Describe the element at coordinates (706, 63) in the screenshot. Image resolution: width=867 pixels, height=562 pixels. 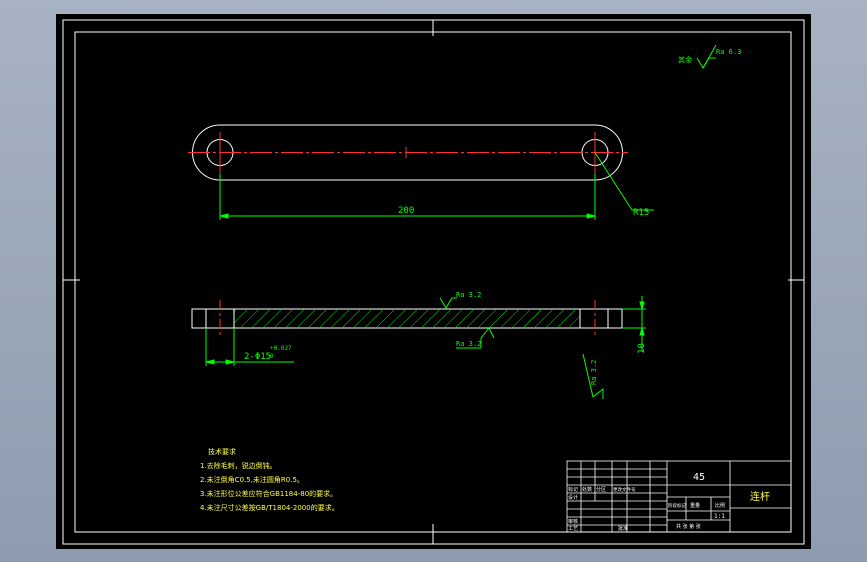
I see `roughness-other-symbol` at that location.